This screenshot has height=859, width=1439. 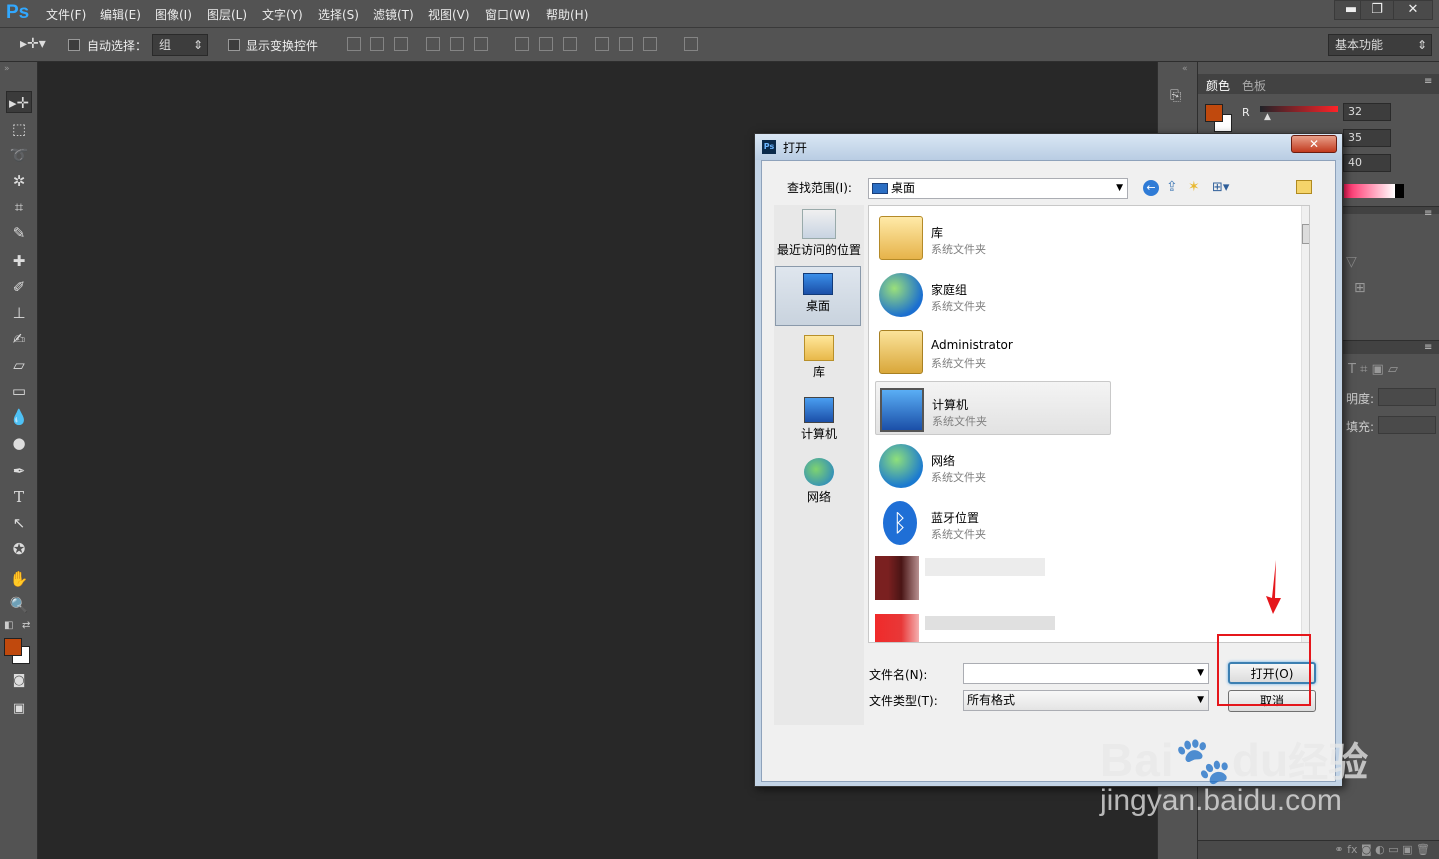 What do you see at coordinates (393, 14) in the screenshot?
I see `menu-filter: 滤镜(T)` at bounding box center [393, 14].